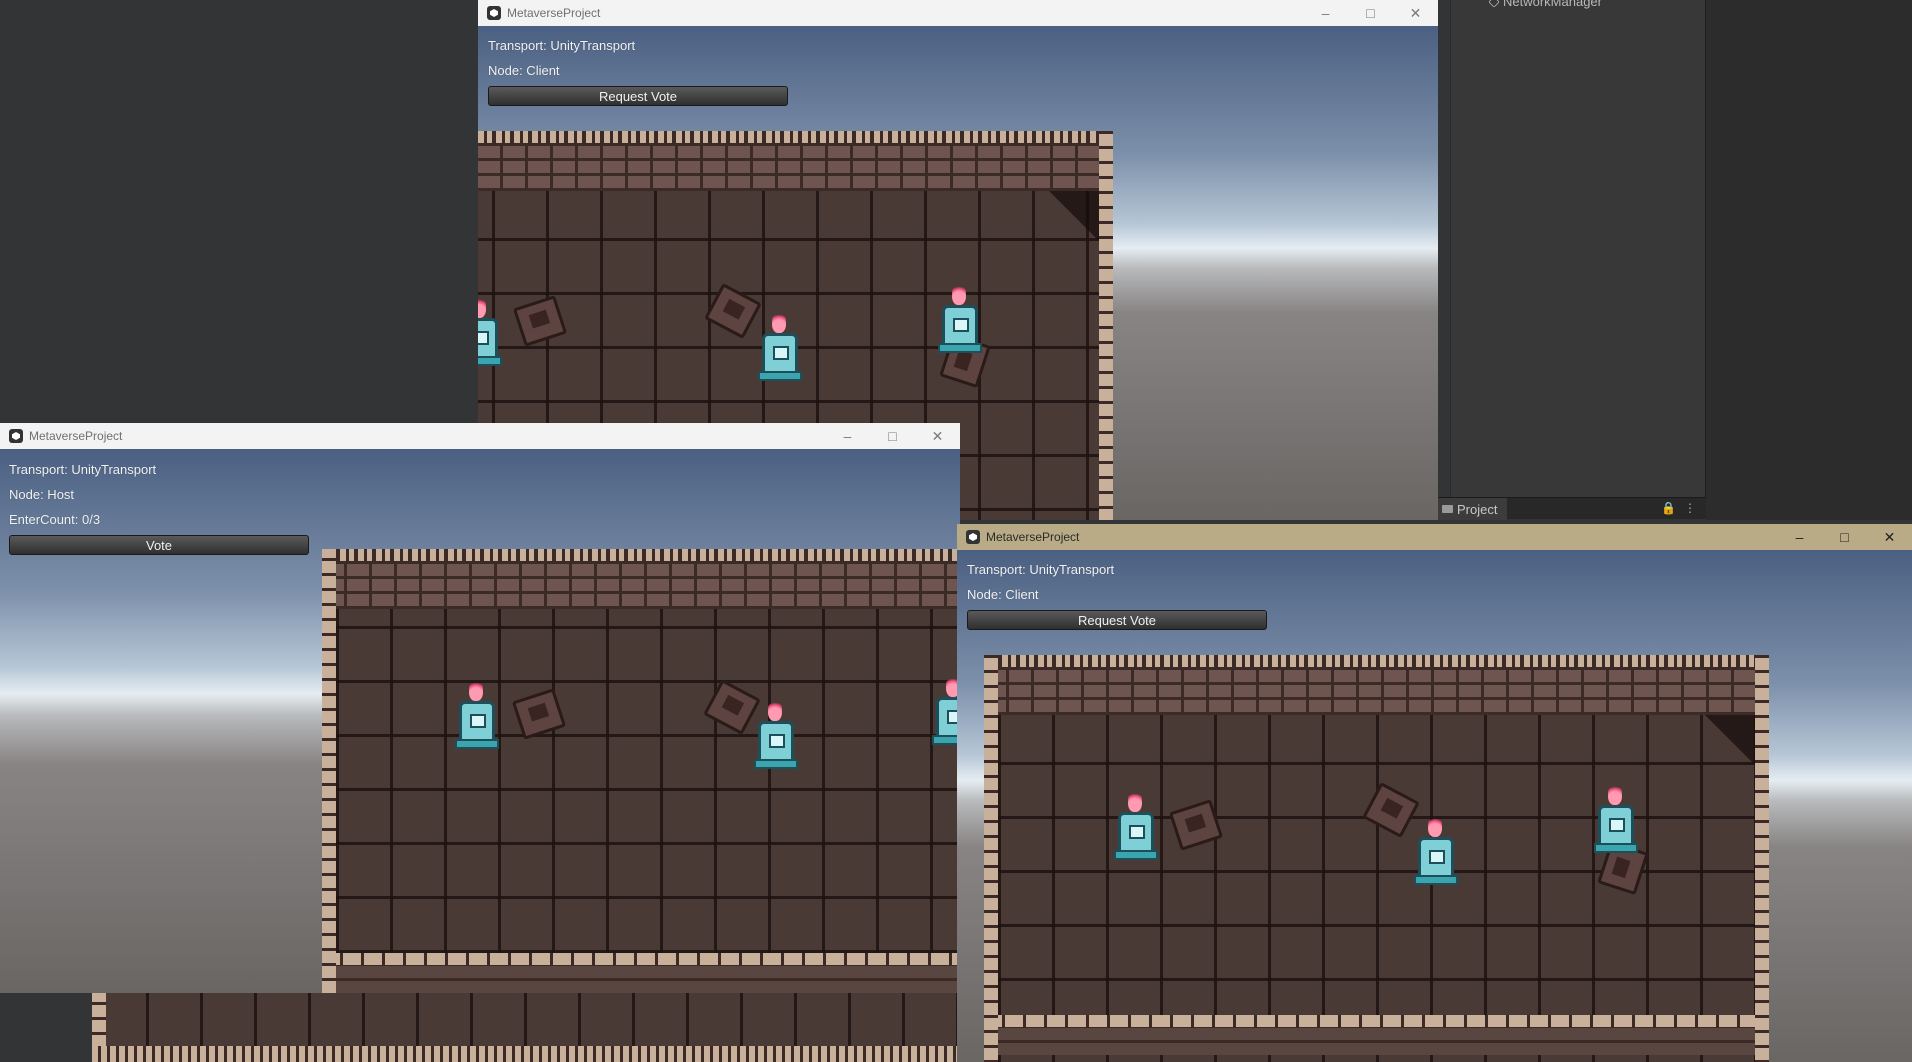 Image resolution: width=1912 pixels, height=1062 pixels. What do you see at coordinates (55, 519) in the screenshot?
I see `enter-count-label: EnterCount: 0/3` at bounding box center [55, 519].